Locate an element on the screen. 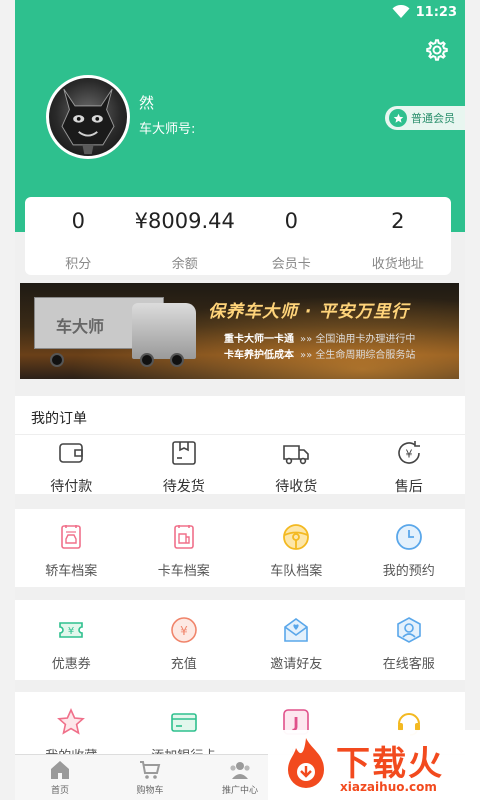 Image resolution: width=480 pixels, height=800 pixels. tab-label: 推广中心 is located at coordinates (239, 791).